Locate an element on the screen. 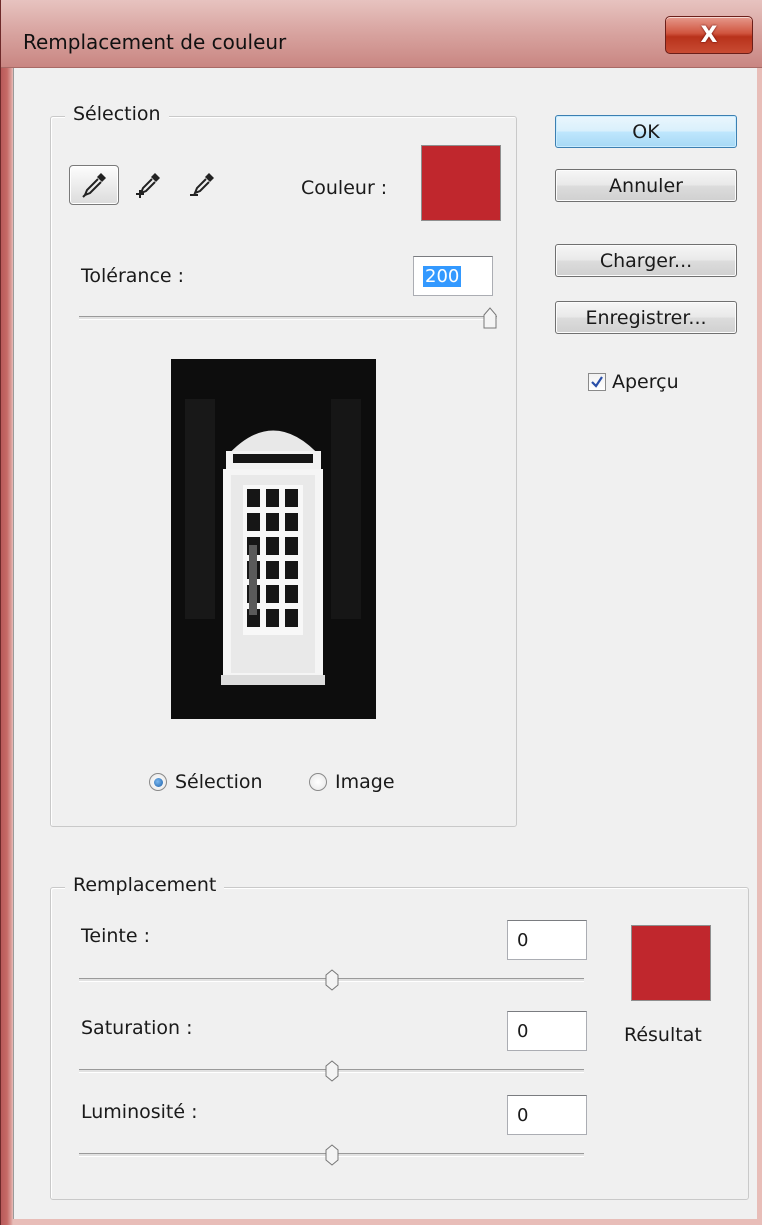 Image resolution: width=762 pixels, height=1225 pixels. checkmark-icon is located at coordinates (597, 382).